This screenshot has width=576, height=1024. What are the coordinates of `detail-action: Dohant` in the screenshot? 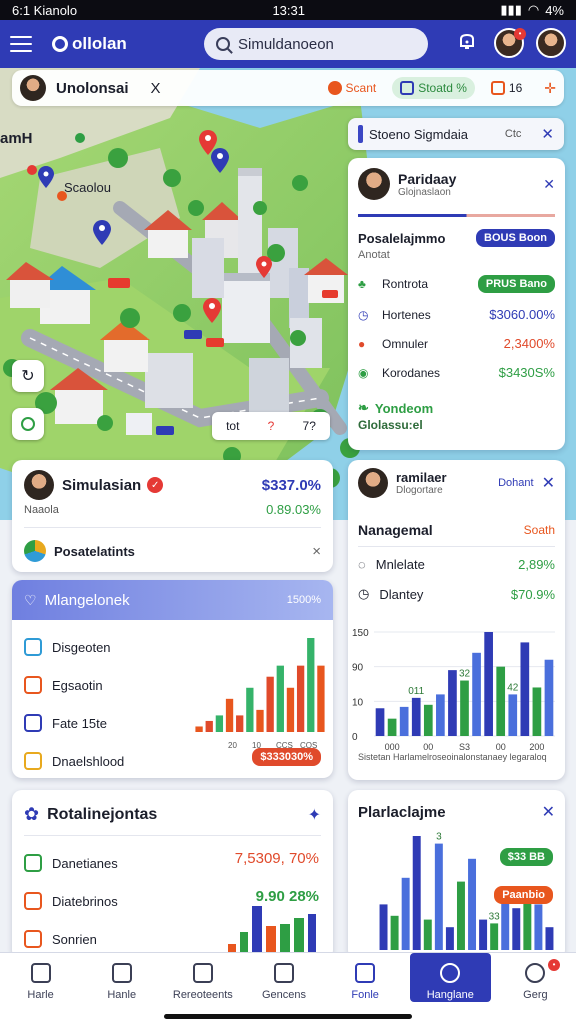 It's located at (515, 483).